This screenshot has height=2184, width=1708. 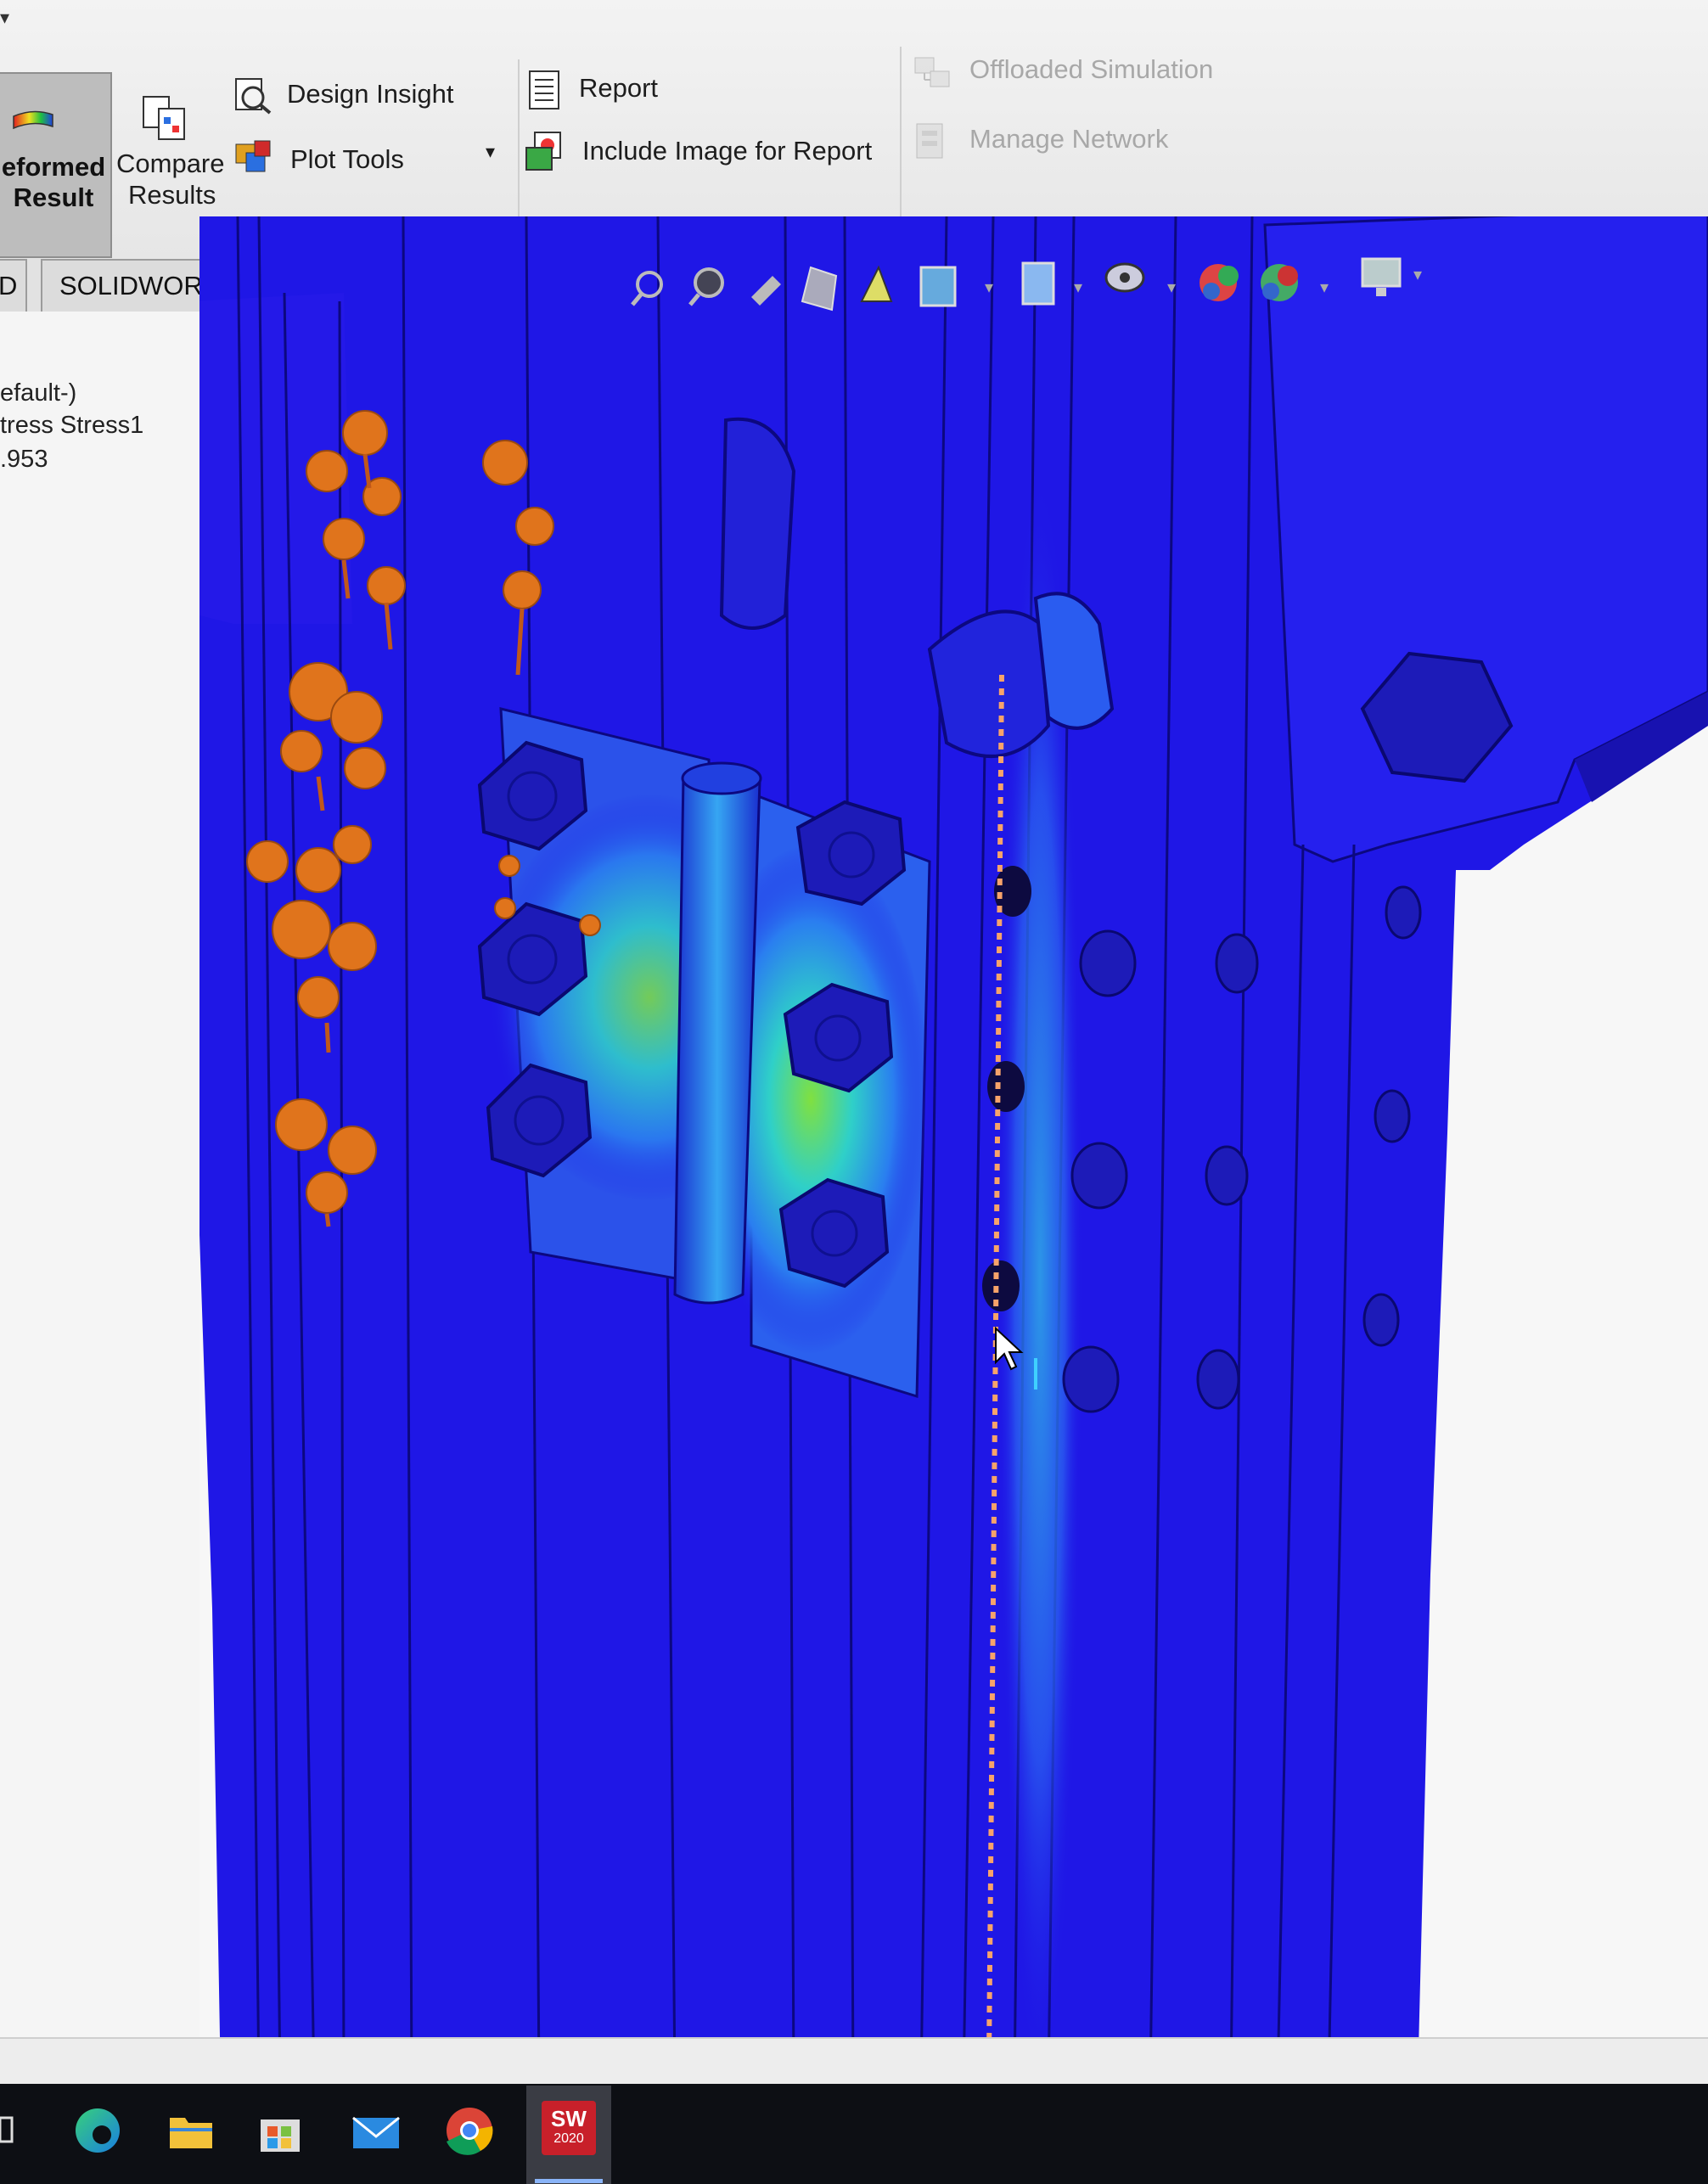 I want to click on simulation-study-tree: efault-) tress Stress1 .953, so click(x=102, y=1182).